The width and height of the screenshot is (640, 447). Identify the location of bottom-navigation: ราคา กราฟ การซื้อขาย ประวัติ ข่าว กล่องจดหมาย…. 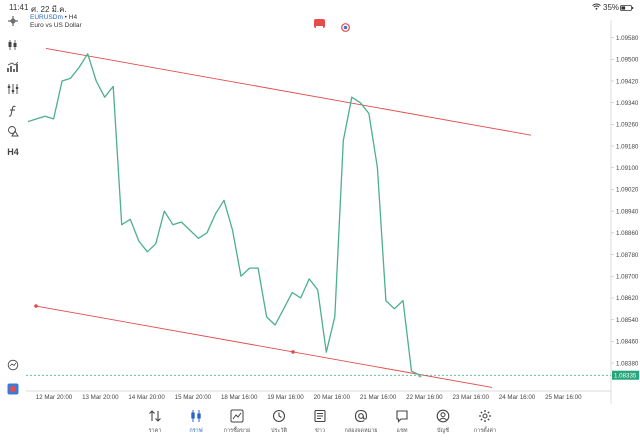
(320, 425).